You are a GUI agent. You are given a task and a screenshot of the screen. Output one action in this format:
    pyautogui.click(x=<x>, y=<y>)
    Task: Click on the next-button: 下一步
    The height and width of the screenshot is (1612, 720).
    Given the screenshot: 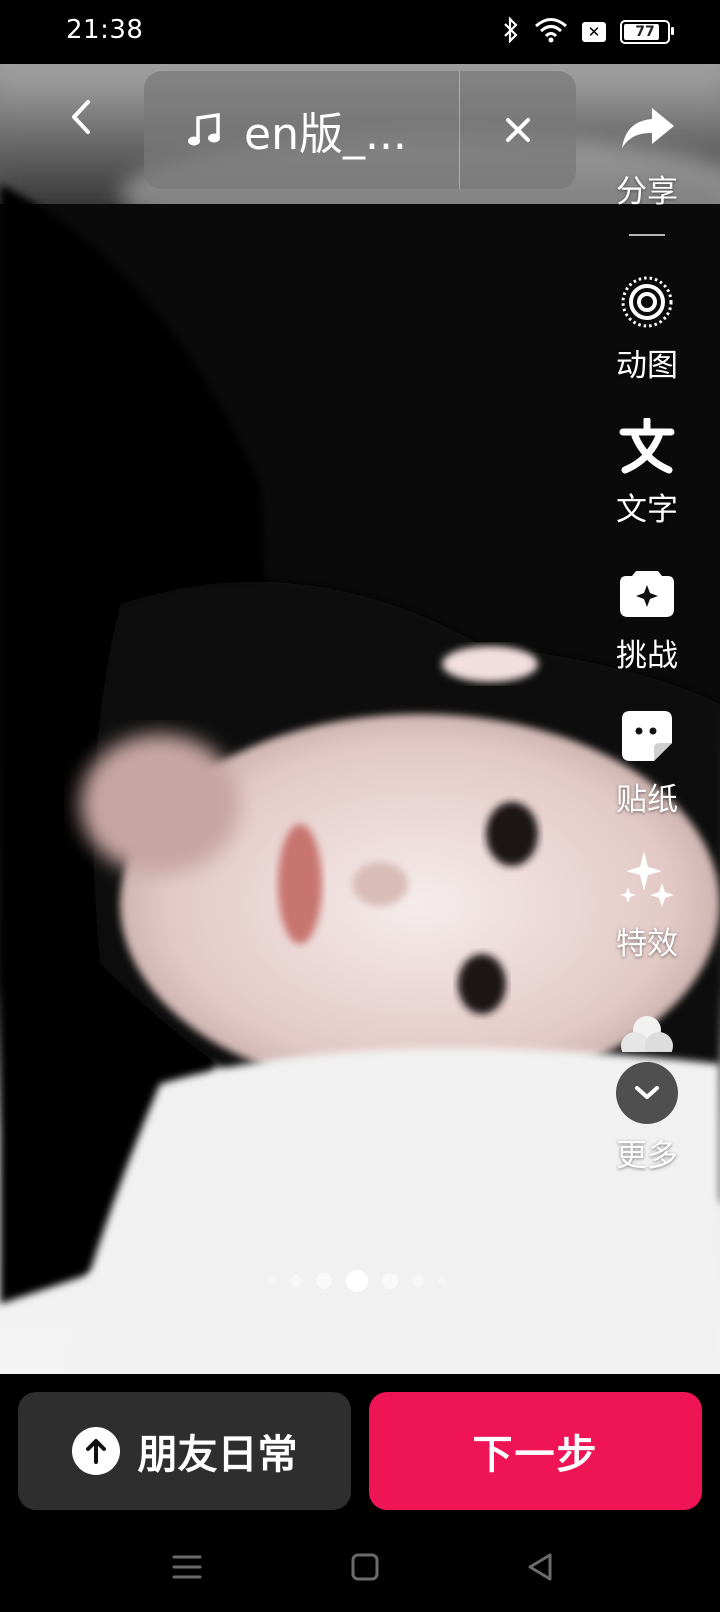 What is the action you would take?
    pyautogui.click(x=535, y=1451)
    